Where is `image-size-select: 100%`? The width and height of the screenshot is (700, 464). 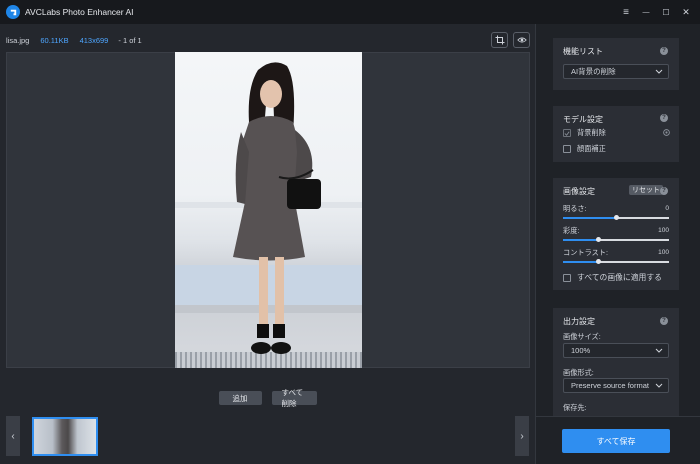 image-size-select: 100% is located at coordinates (616, 350).